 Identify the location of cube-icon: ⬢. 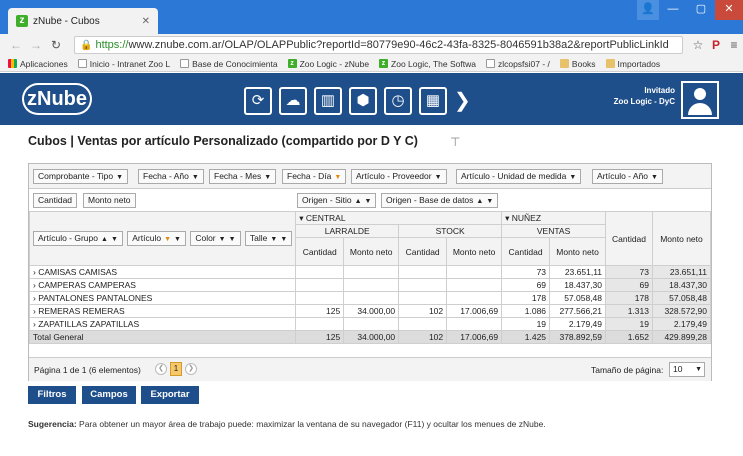
(363, 101).